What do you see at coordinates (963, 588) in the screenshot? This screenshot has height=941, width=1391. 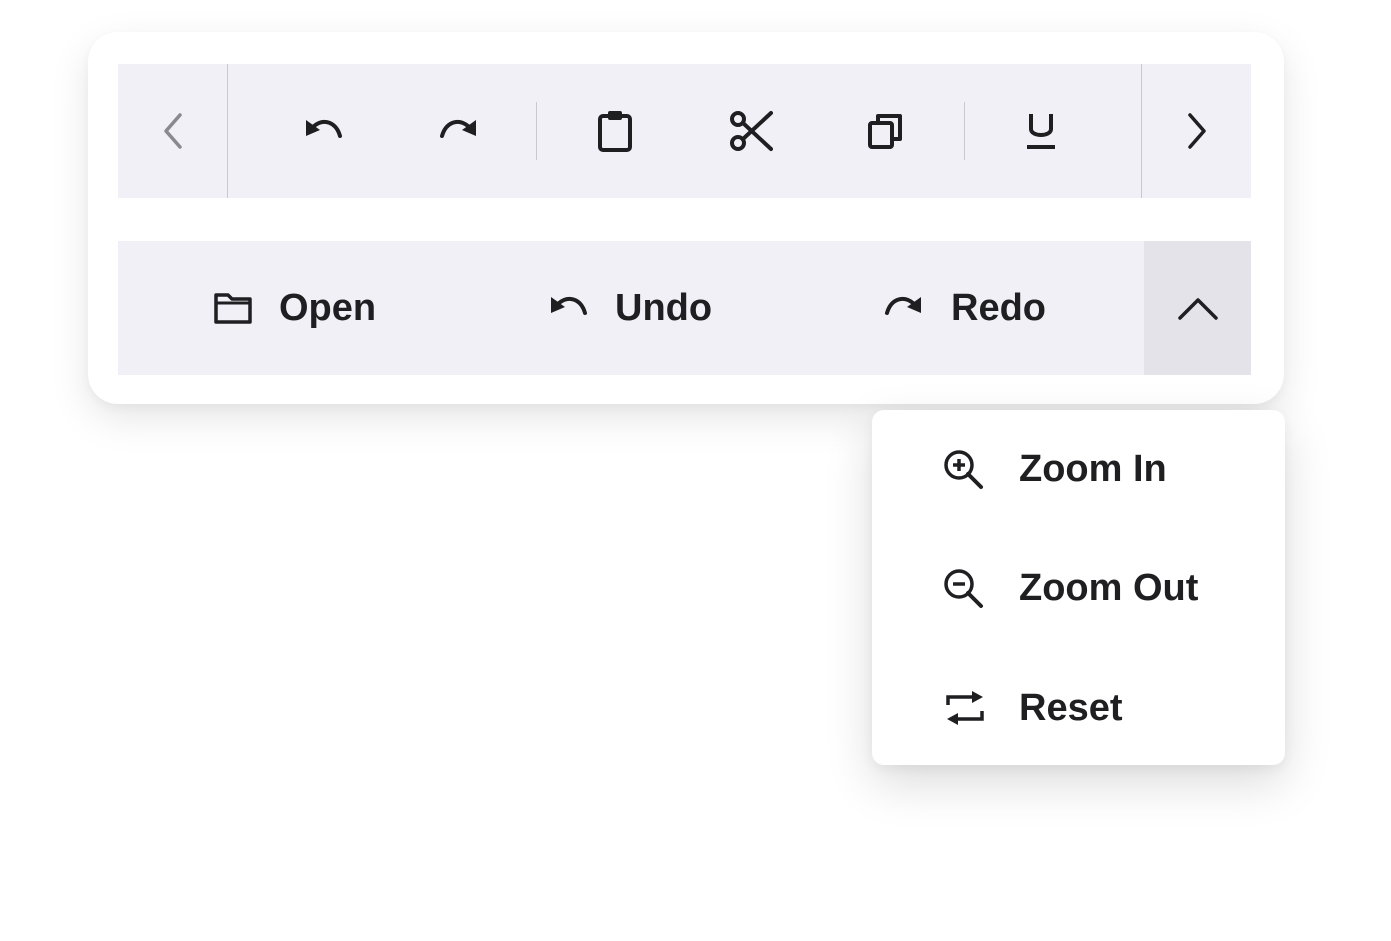 I see `zoom-out-icon` at bounding box center [963, 588].